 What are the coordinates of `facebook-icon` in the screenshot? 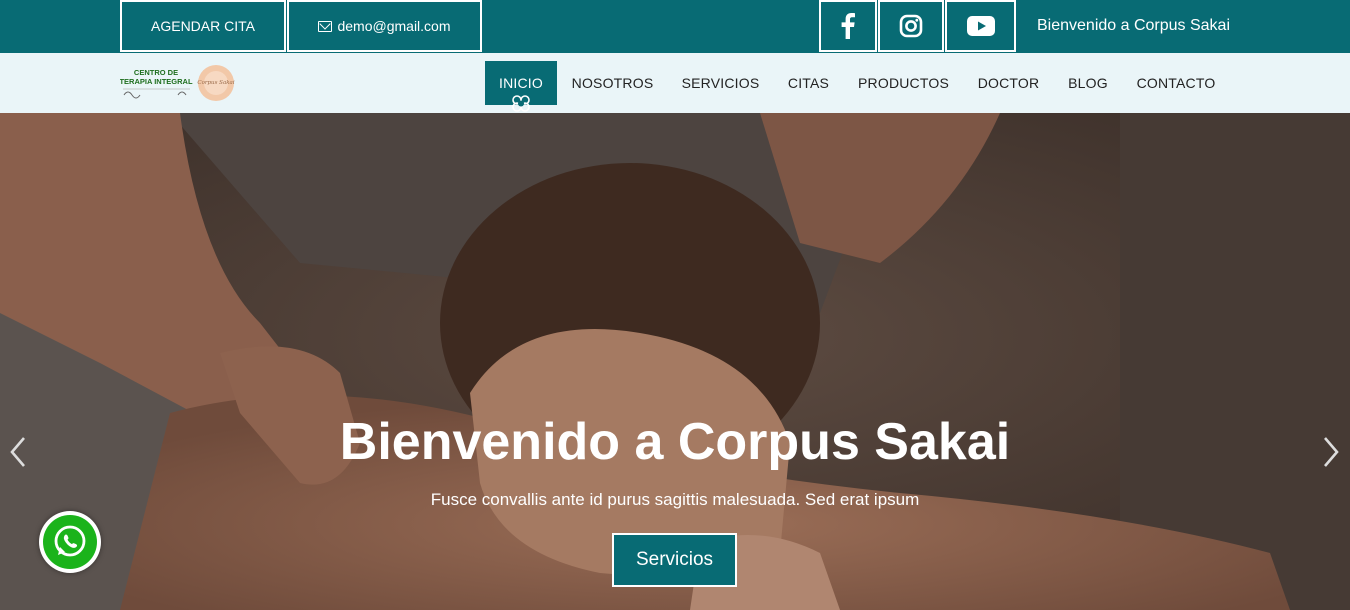 It's located at (848, 26).